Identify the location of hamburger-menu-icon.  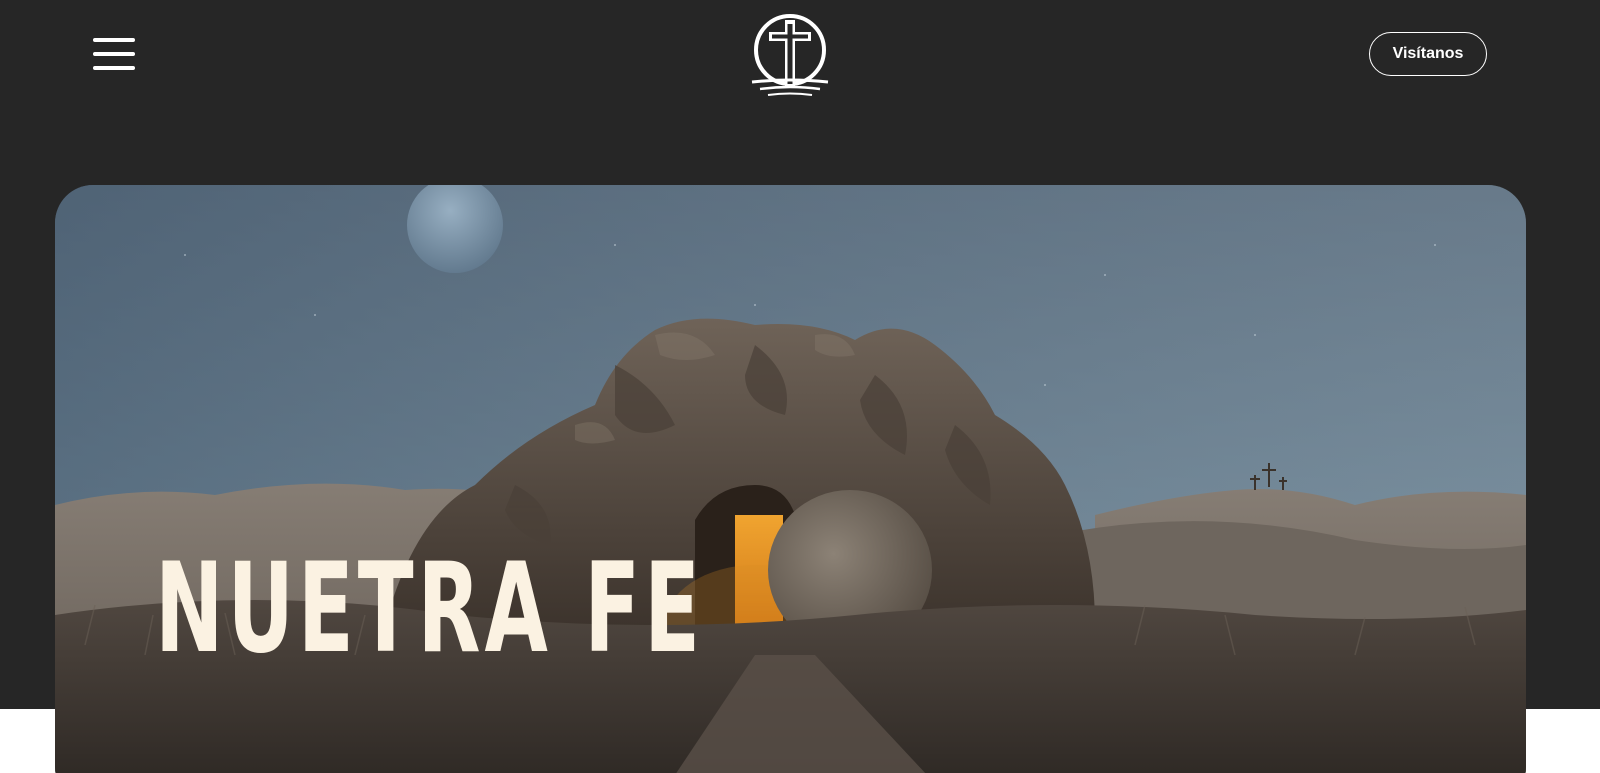
(113, 54).